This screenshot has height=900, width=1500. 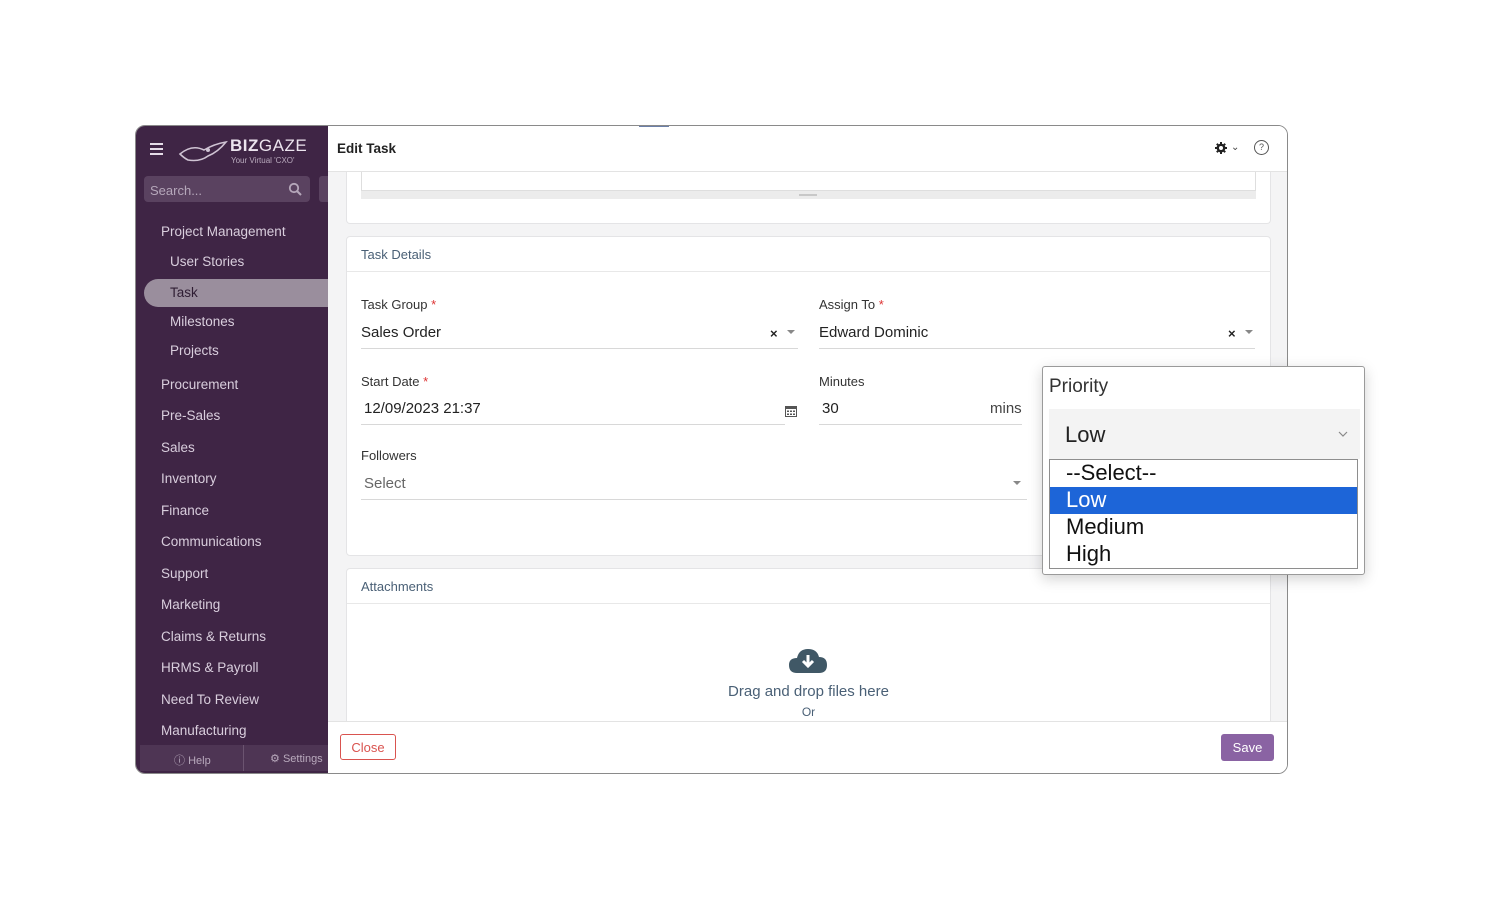 What do you see at coordinates (1203, 473) in the screenshot?
I see `priority-option-select: --Select--` at bounding box center [1203, 473].